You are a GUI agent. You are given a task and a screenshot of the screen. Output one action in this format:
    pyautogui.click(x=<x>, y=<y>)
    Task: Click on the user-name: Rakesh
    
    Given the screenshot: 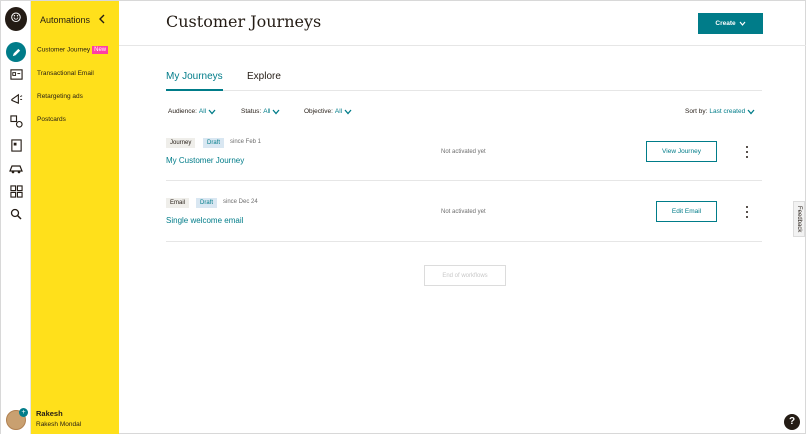 What is the action you would take?
    pyautogui.click(x=49, y=413)
    